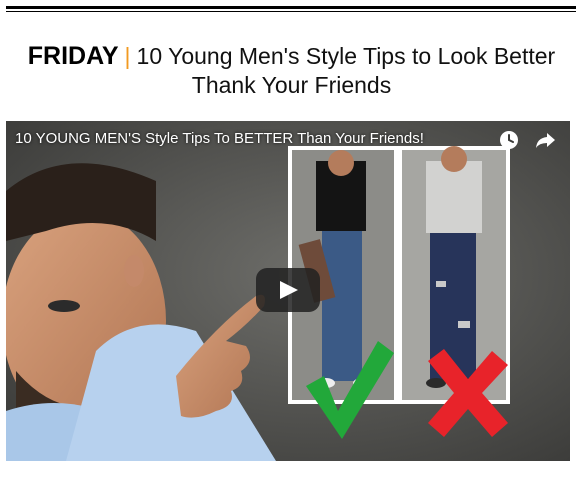 The image size is (583, 478). I want to click on play-icon, so click(289, 290).